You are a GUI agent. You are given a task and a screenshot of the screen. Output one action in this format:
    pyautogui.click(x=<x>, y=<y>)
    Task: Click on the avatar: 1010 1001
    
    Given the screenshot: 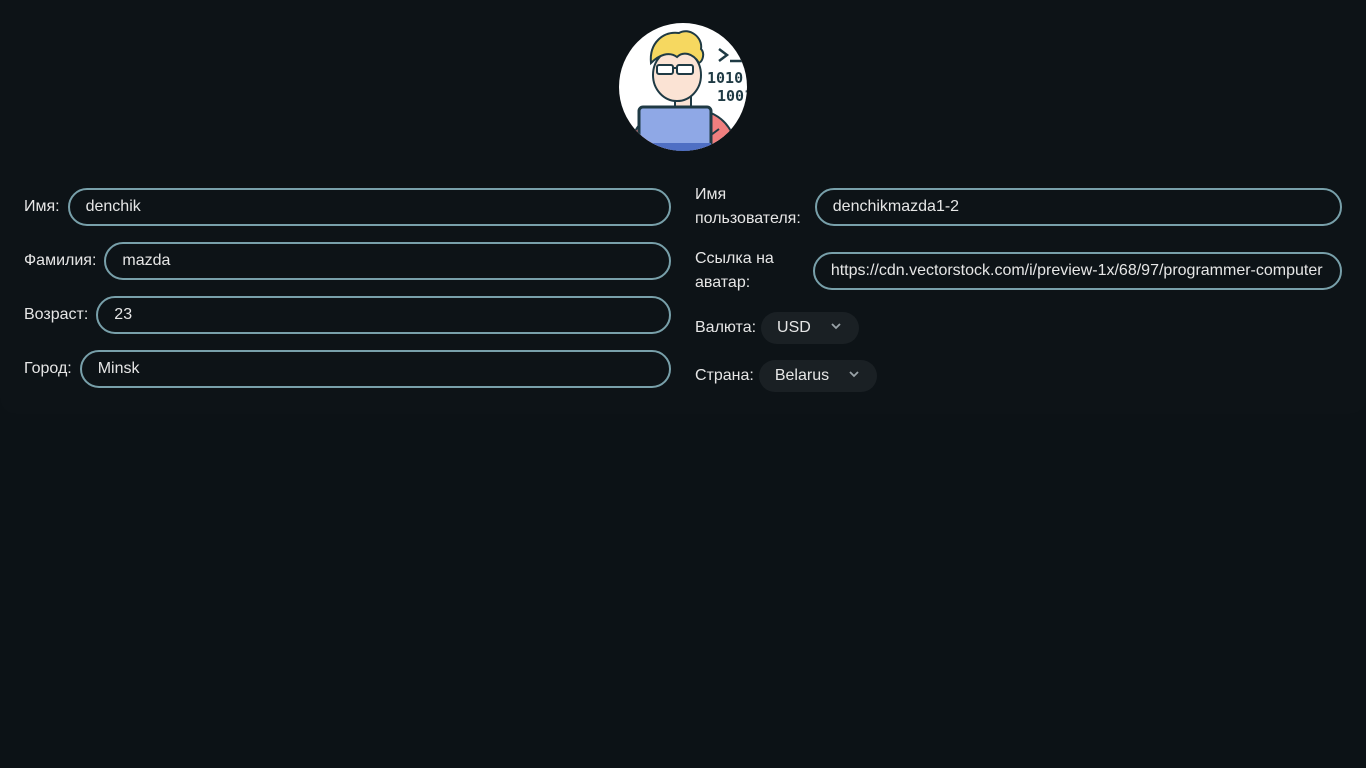 What is the action you would take?
    pyautogui.click(x=683, y=87)
    